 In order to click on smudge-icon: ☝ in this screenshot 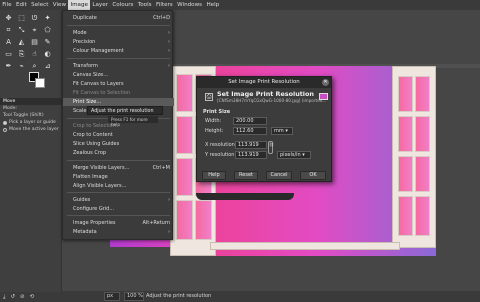, I will do `click(34, 54)`.